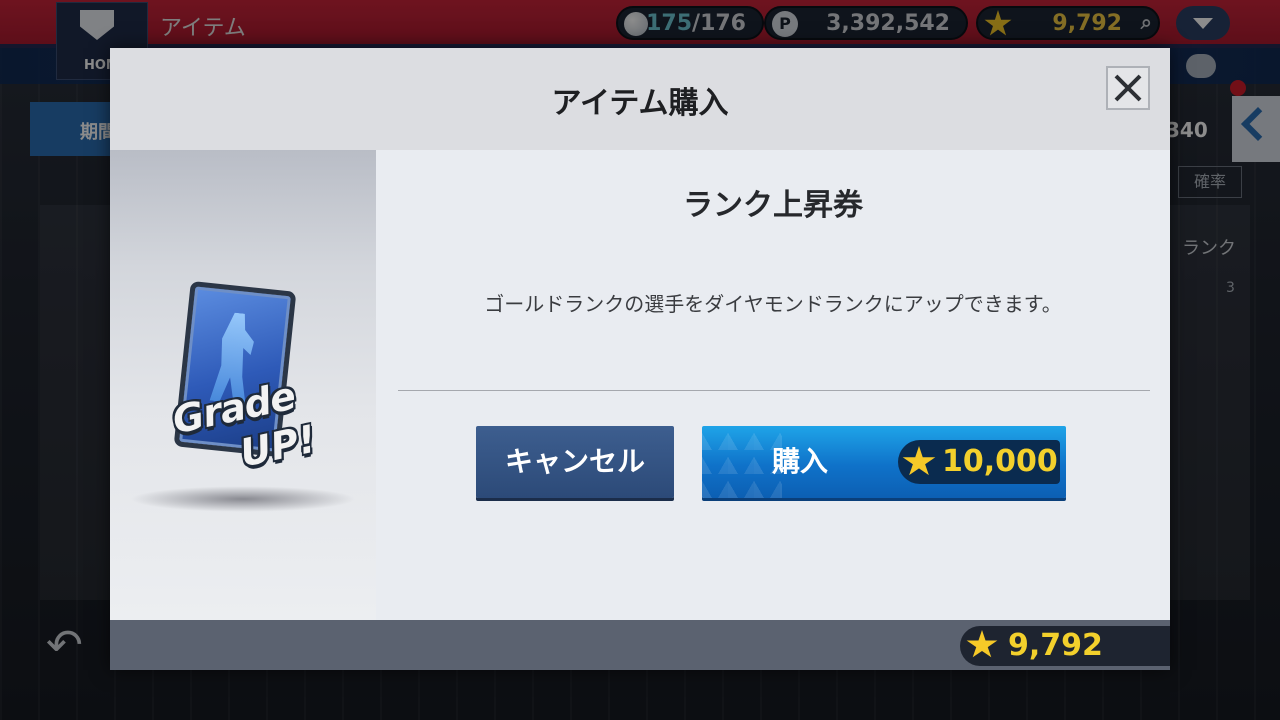  I want to click on dialog-header: アイテム購入, so click(640, 99).